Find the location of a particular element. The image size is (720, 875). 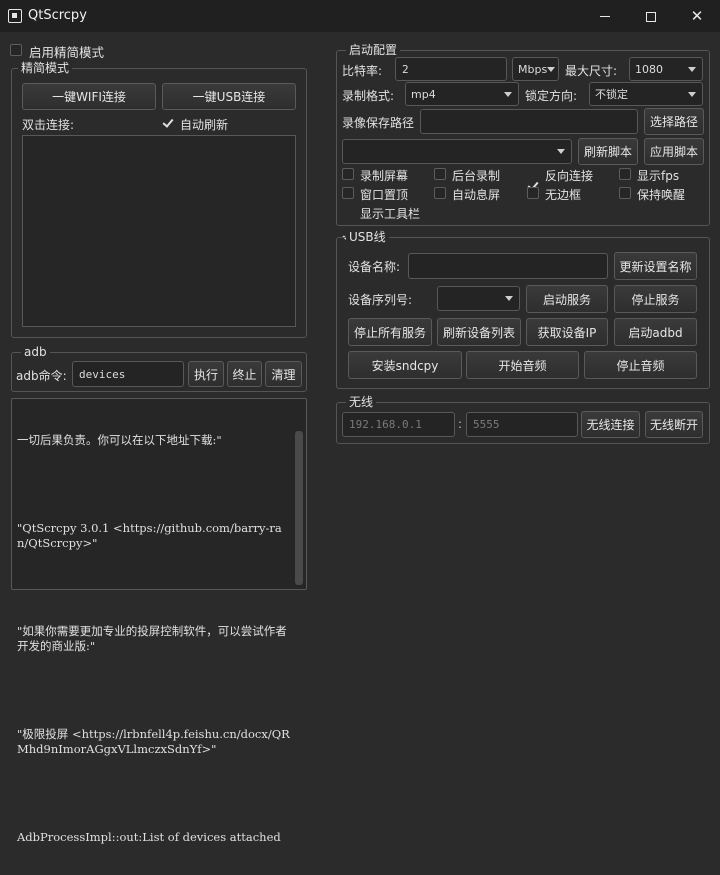

adb-clear-button: 清理 is located at coordinates (283, 374).